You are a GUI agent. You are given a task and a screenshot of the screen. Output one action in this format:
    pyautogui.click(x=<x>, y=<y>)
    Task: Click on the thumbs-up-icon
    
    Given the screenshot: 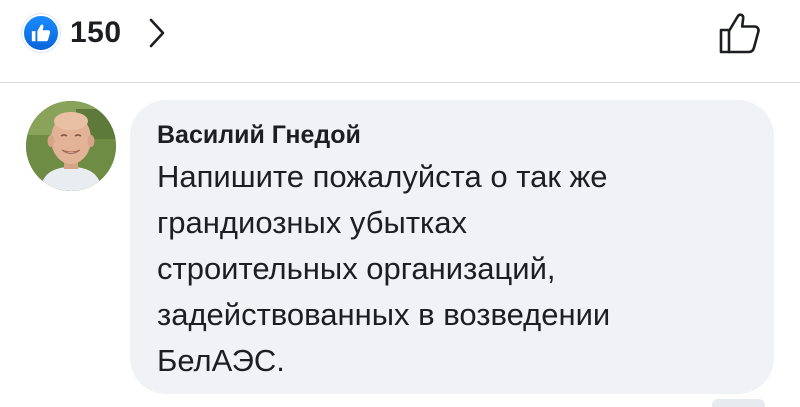 What is the action you would take?
    pyautogui.click(x=41, y=33)
    